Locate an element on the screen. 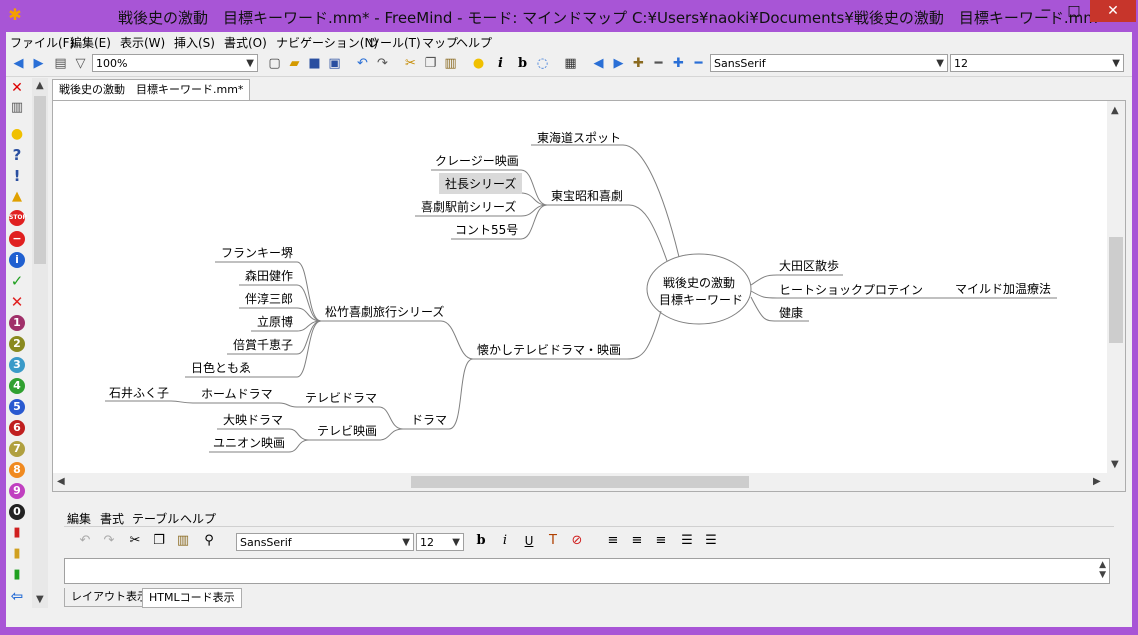  node-tokaido: 東海道スポット is located at coordinates (579, 137).